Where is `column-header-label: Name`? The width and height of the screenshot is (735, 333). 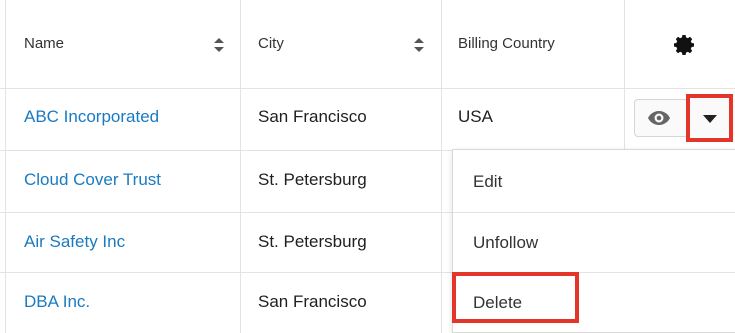
column-header-label: Name is located at coordinates (44, 43).